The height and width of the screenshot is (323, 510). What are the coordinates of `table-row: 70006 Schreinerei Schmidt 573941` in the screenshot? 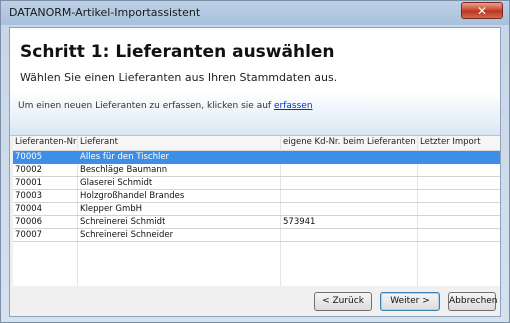 It's located at (256, 222).